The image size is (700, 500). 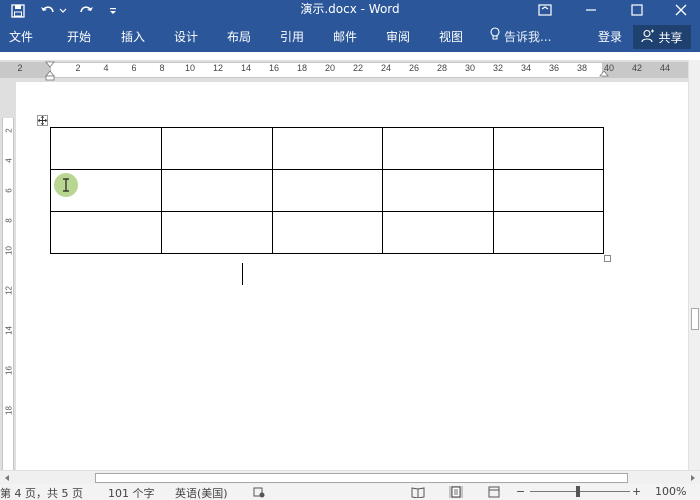 What do you see at coordinates (350, 11) in the screenshot?
I see `title-bar: 演示.docx - Word` at bounding box center [350, 11].